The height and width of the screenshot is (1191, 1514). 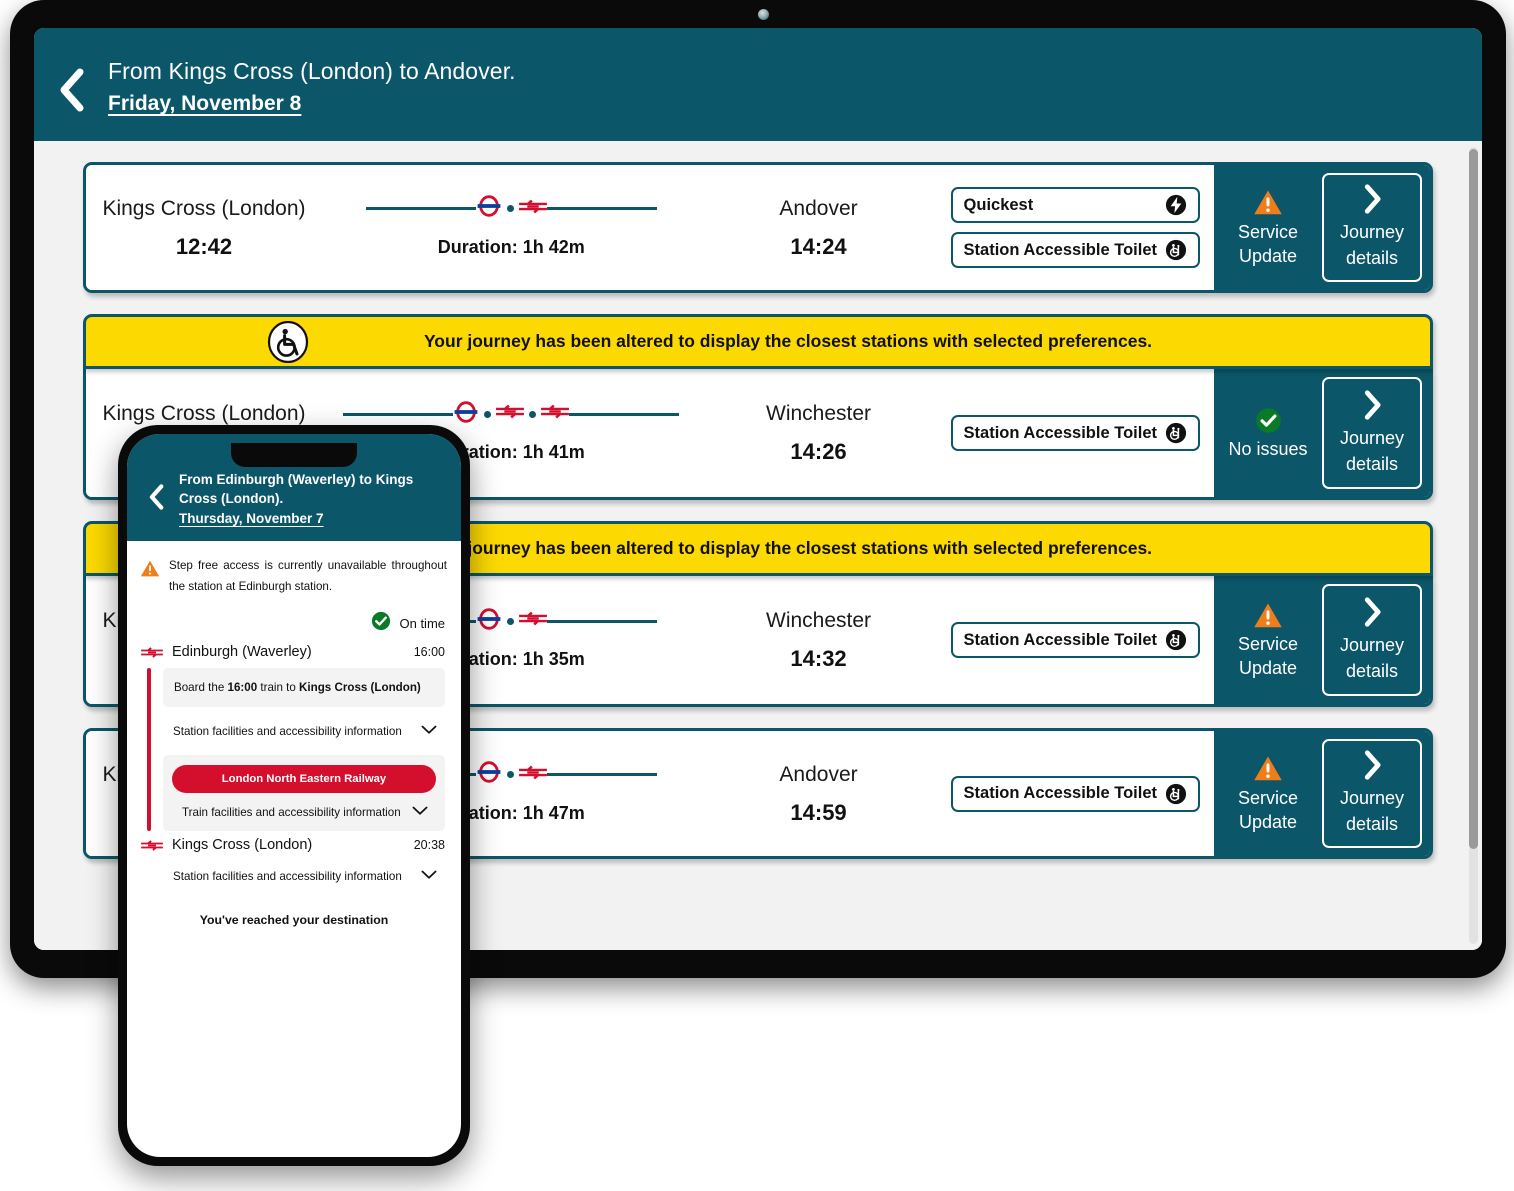 I want to click on destination-stop-name: Kings Cross (London), so click(x=242, y=845).